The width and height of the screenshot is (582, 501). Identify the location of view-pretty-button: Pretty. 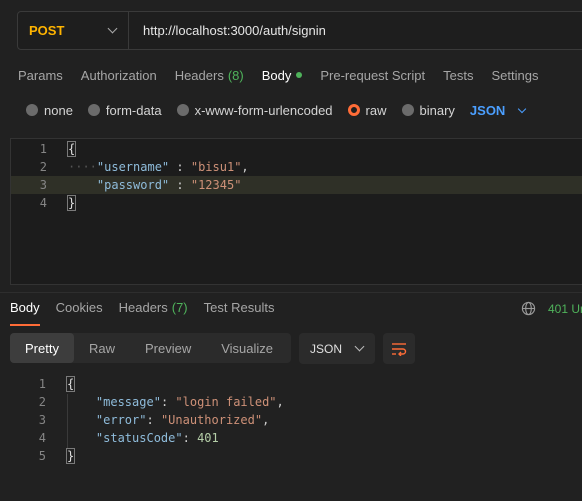
(42, 348).